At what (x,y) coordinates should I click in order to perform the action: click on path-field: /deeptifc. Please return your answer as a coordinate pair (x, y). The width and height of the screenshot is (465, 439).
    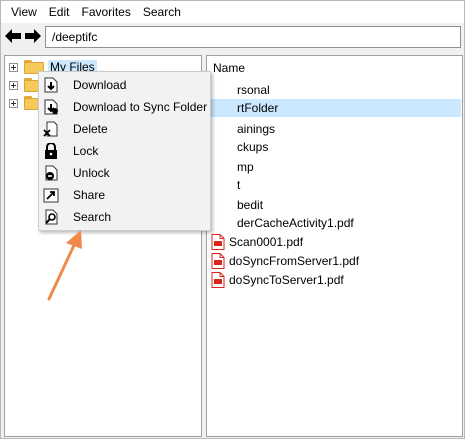
    Looking at the image, I should click on (253, 37).